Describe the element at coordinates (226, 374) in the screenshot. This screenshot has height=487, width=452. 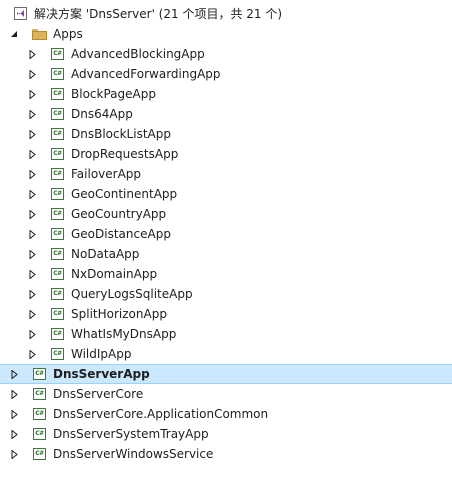
I see `project-node-dnsserverapp: C# DnsServerApp` at that location.